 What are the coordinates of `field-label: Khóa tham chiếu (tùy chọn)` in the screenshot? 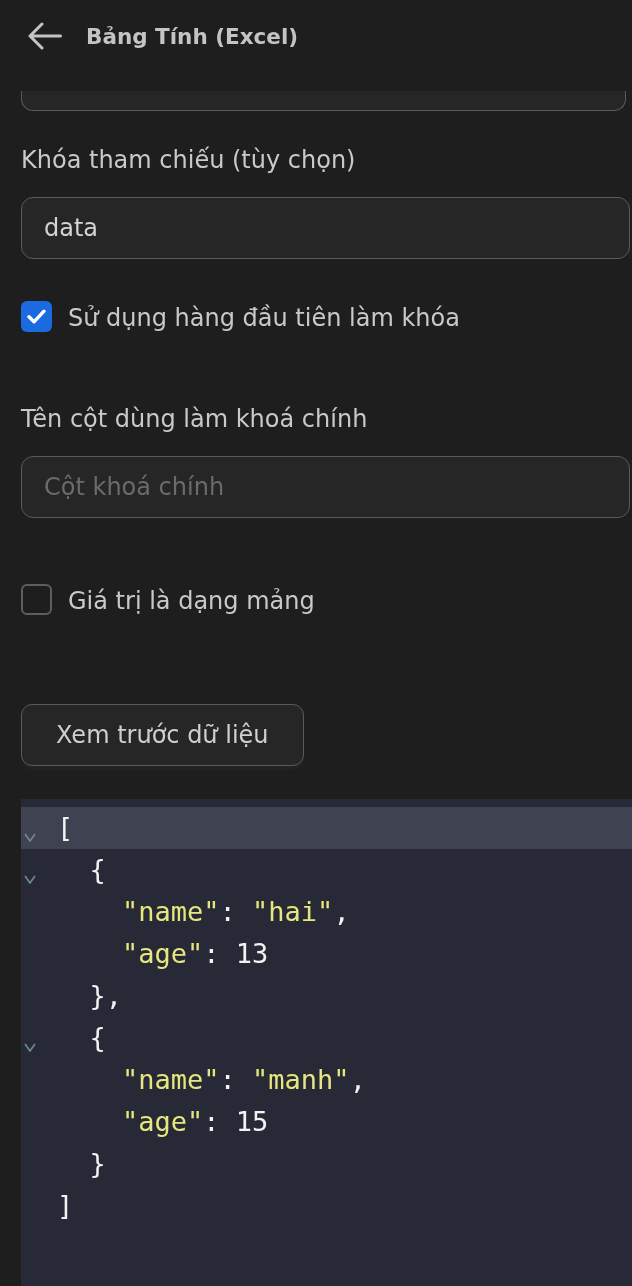 It's located at (188, 160).